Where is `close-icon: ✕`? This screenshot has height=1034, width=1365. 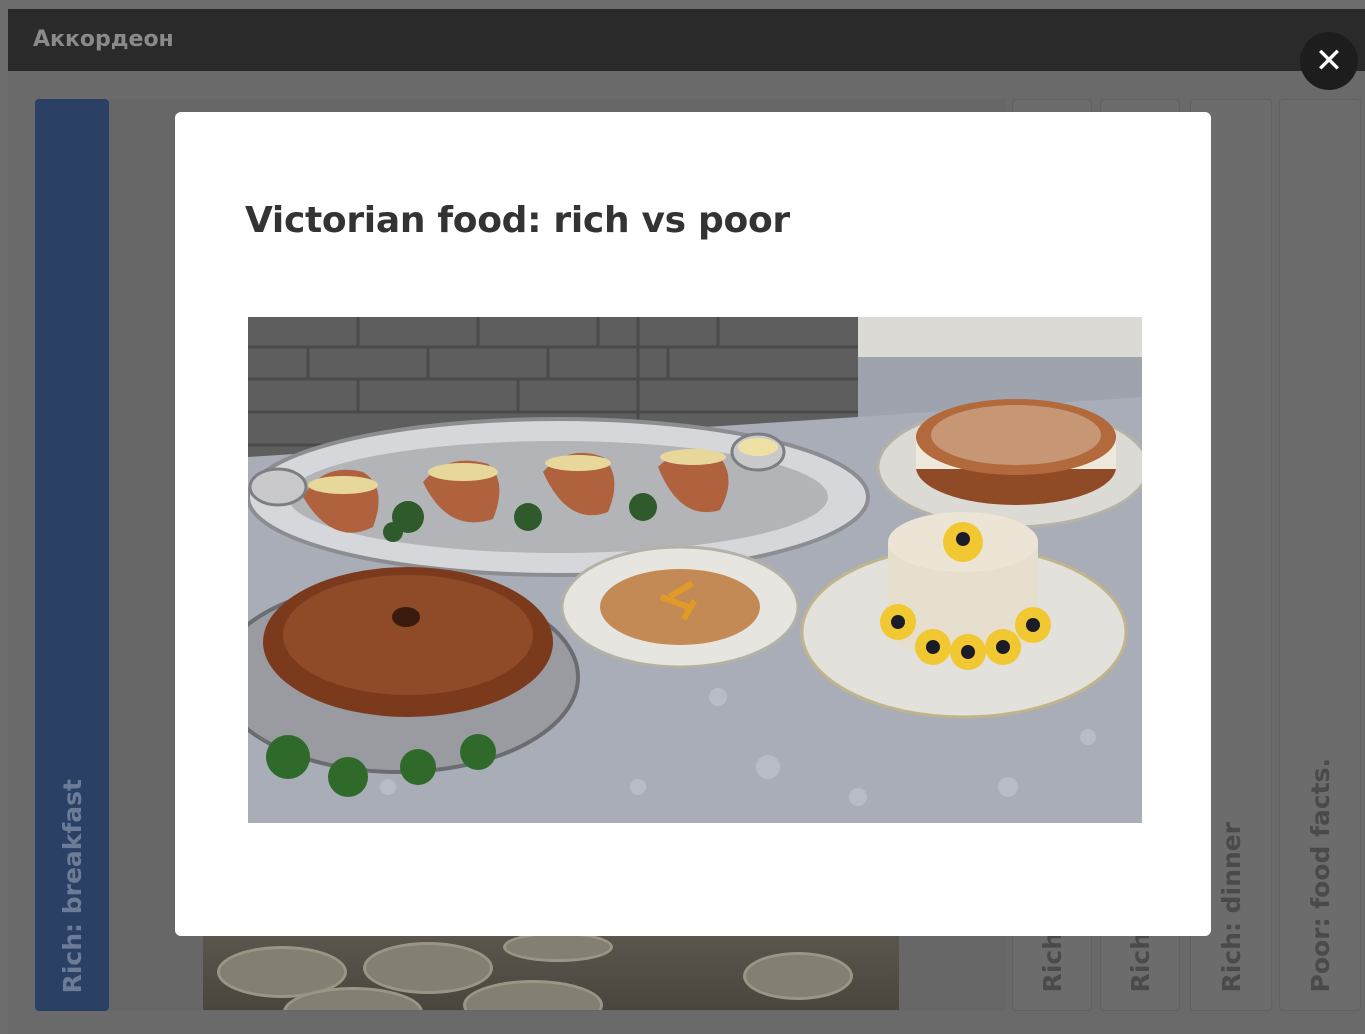 close-icon: ✕ is located at coordinates (1329, 61).